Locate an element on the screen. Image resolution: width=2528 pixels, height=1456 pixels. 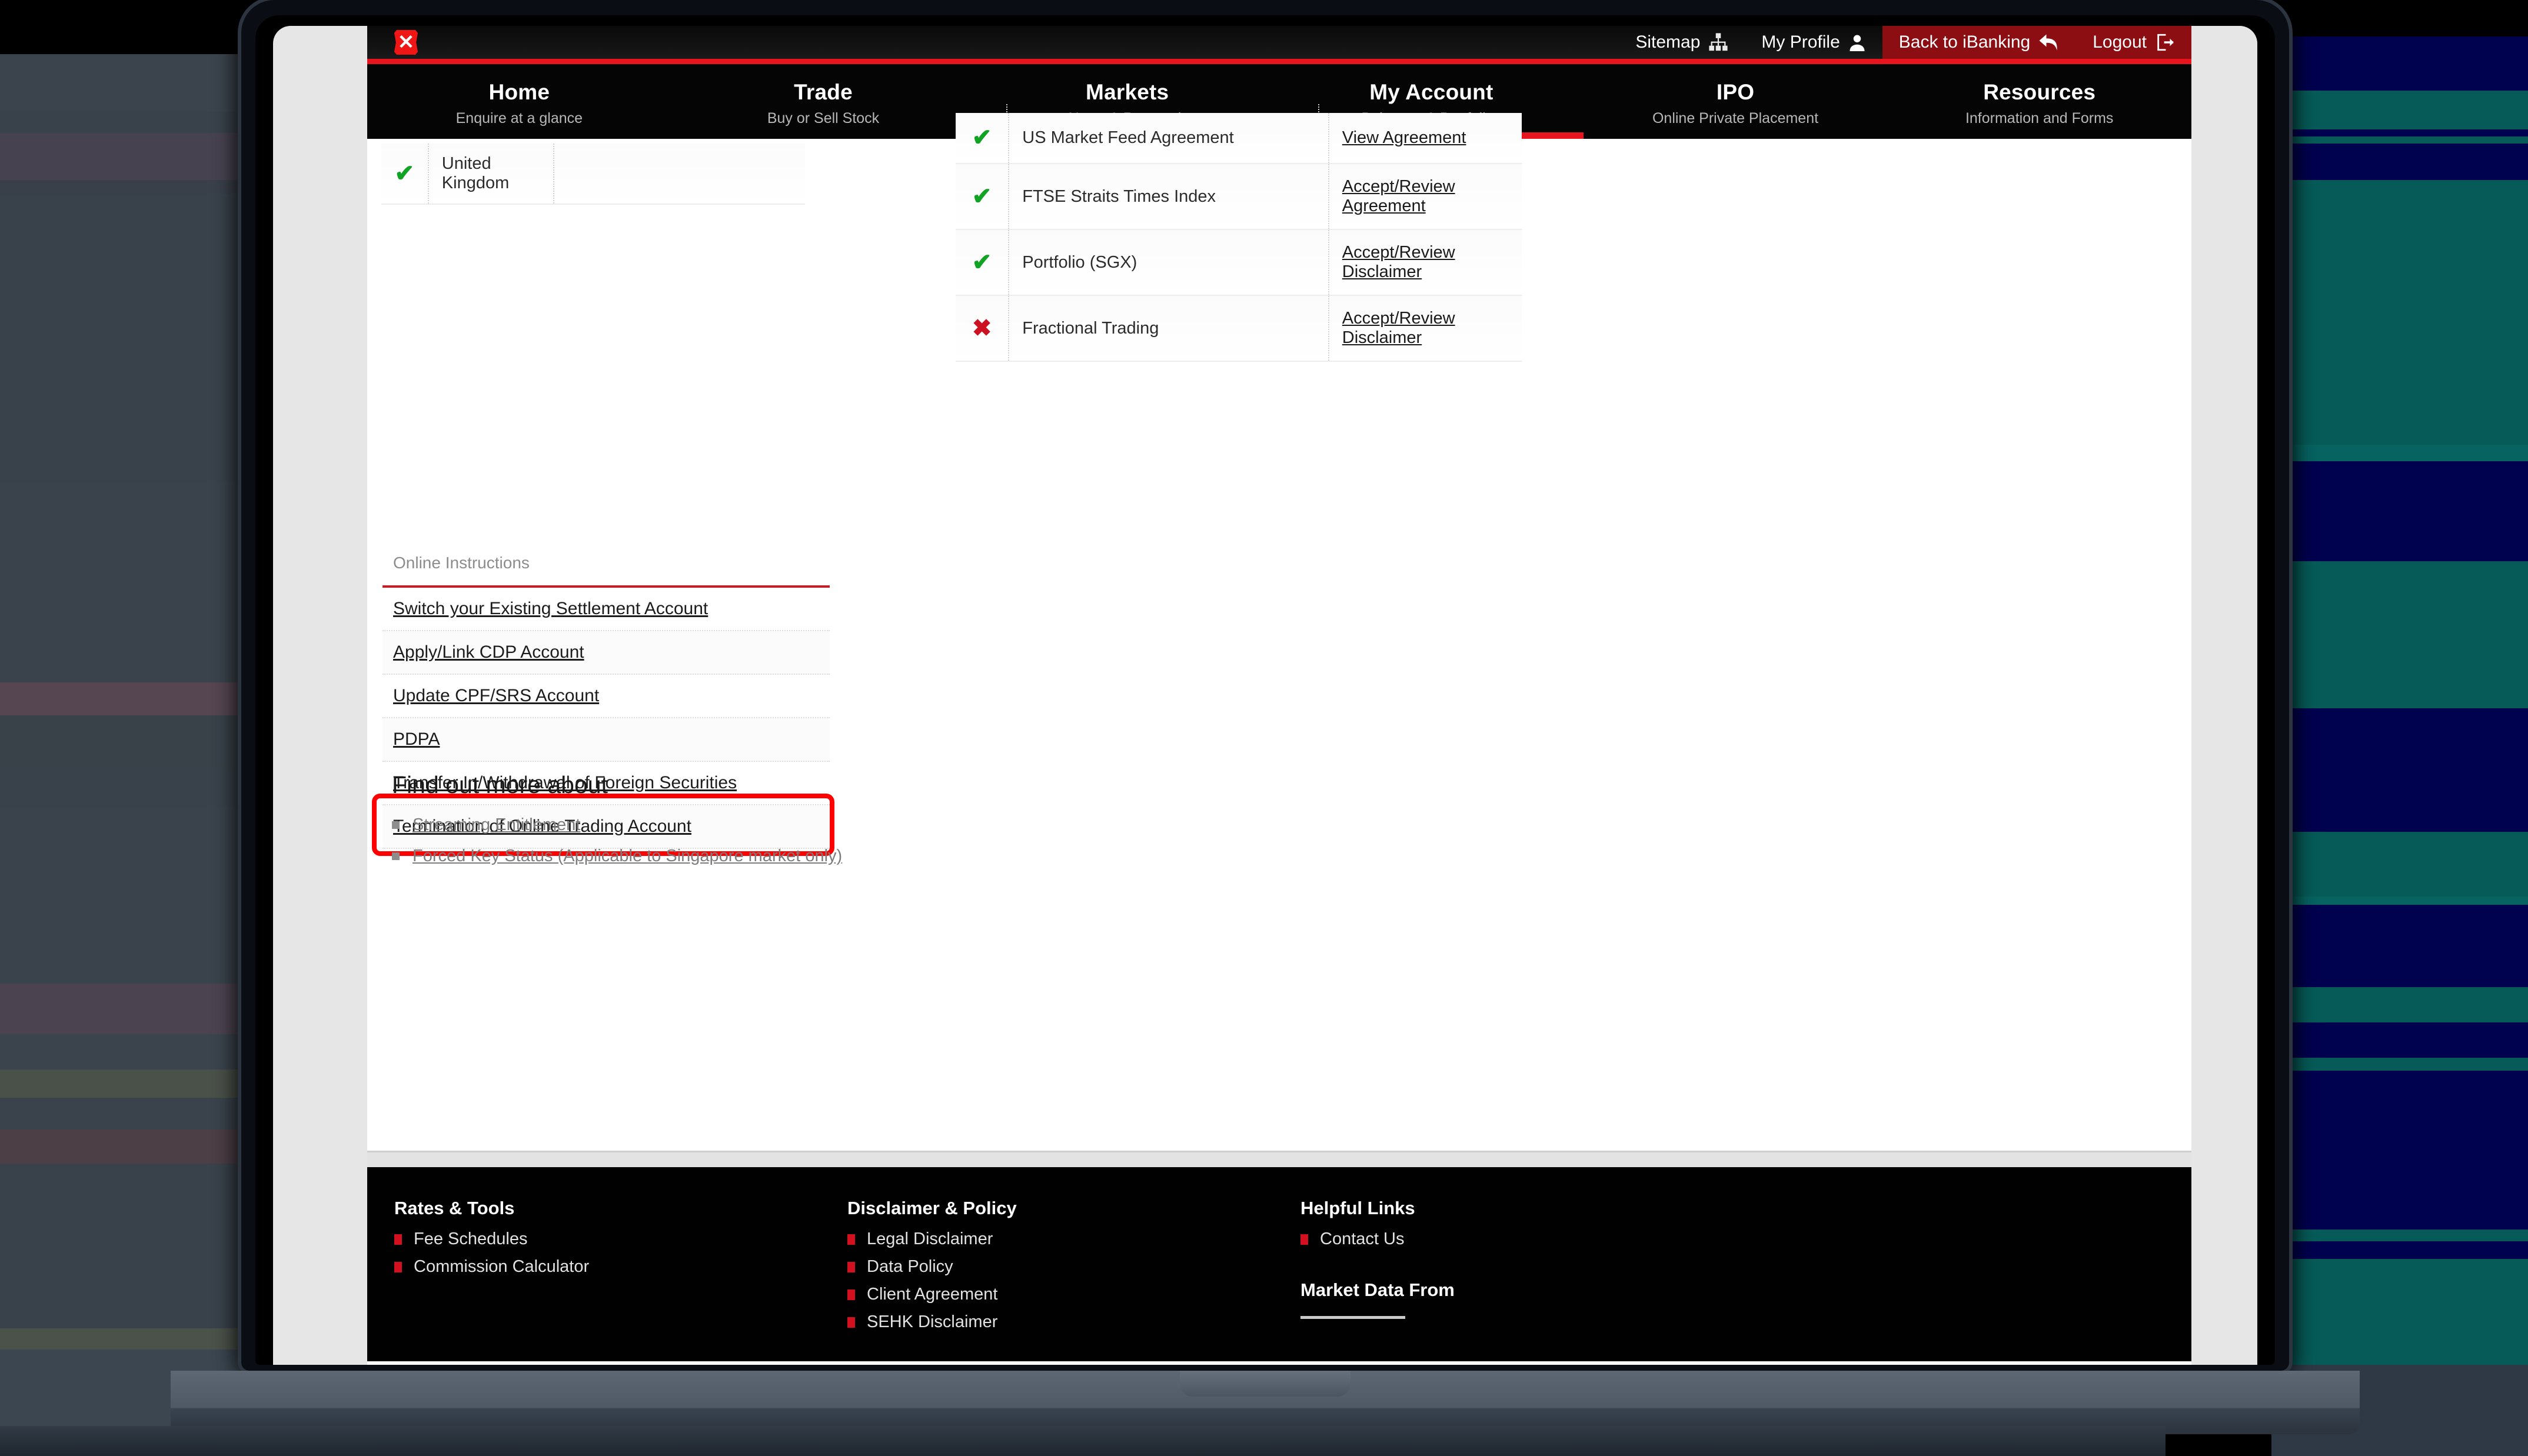
data-policy-link: Data Policy is located at coordinates (910, 1267).